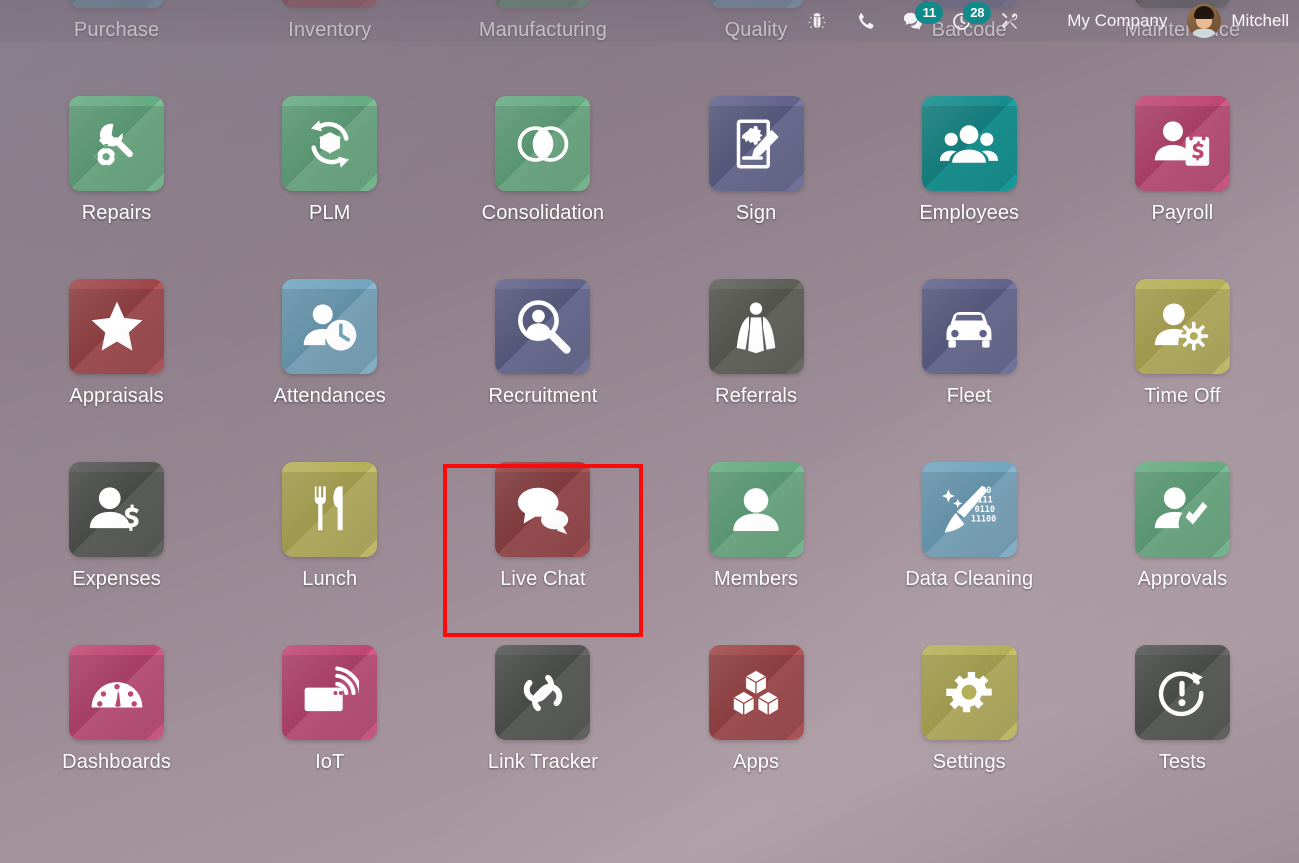 The image size is (1299, 863). I want to click on fleet-icon, so click(969, 326).